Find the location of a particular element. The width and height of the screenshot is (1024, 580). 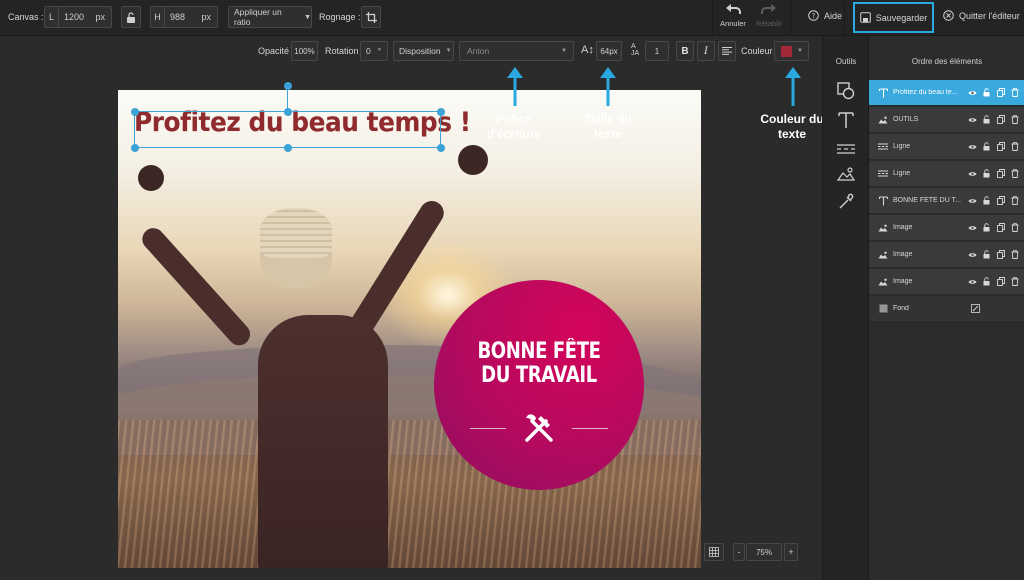

rotation-input: 0 ° is located at coordinates (374, 51).